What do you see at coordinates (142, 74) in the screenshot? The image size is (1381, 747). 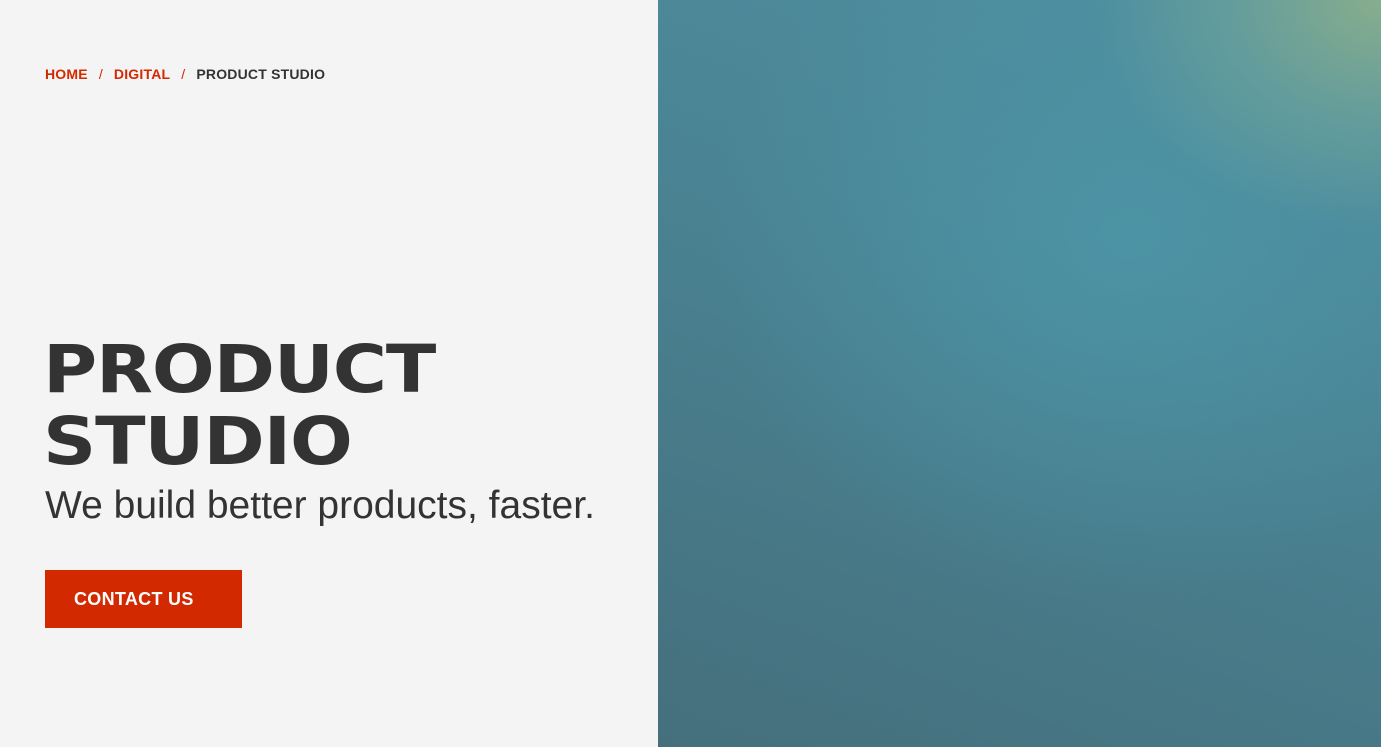 I see `breadcrumb-link-digital: DIGITAL` at bounding box center [142, 74].